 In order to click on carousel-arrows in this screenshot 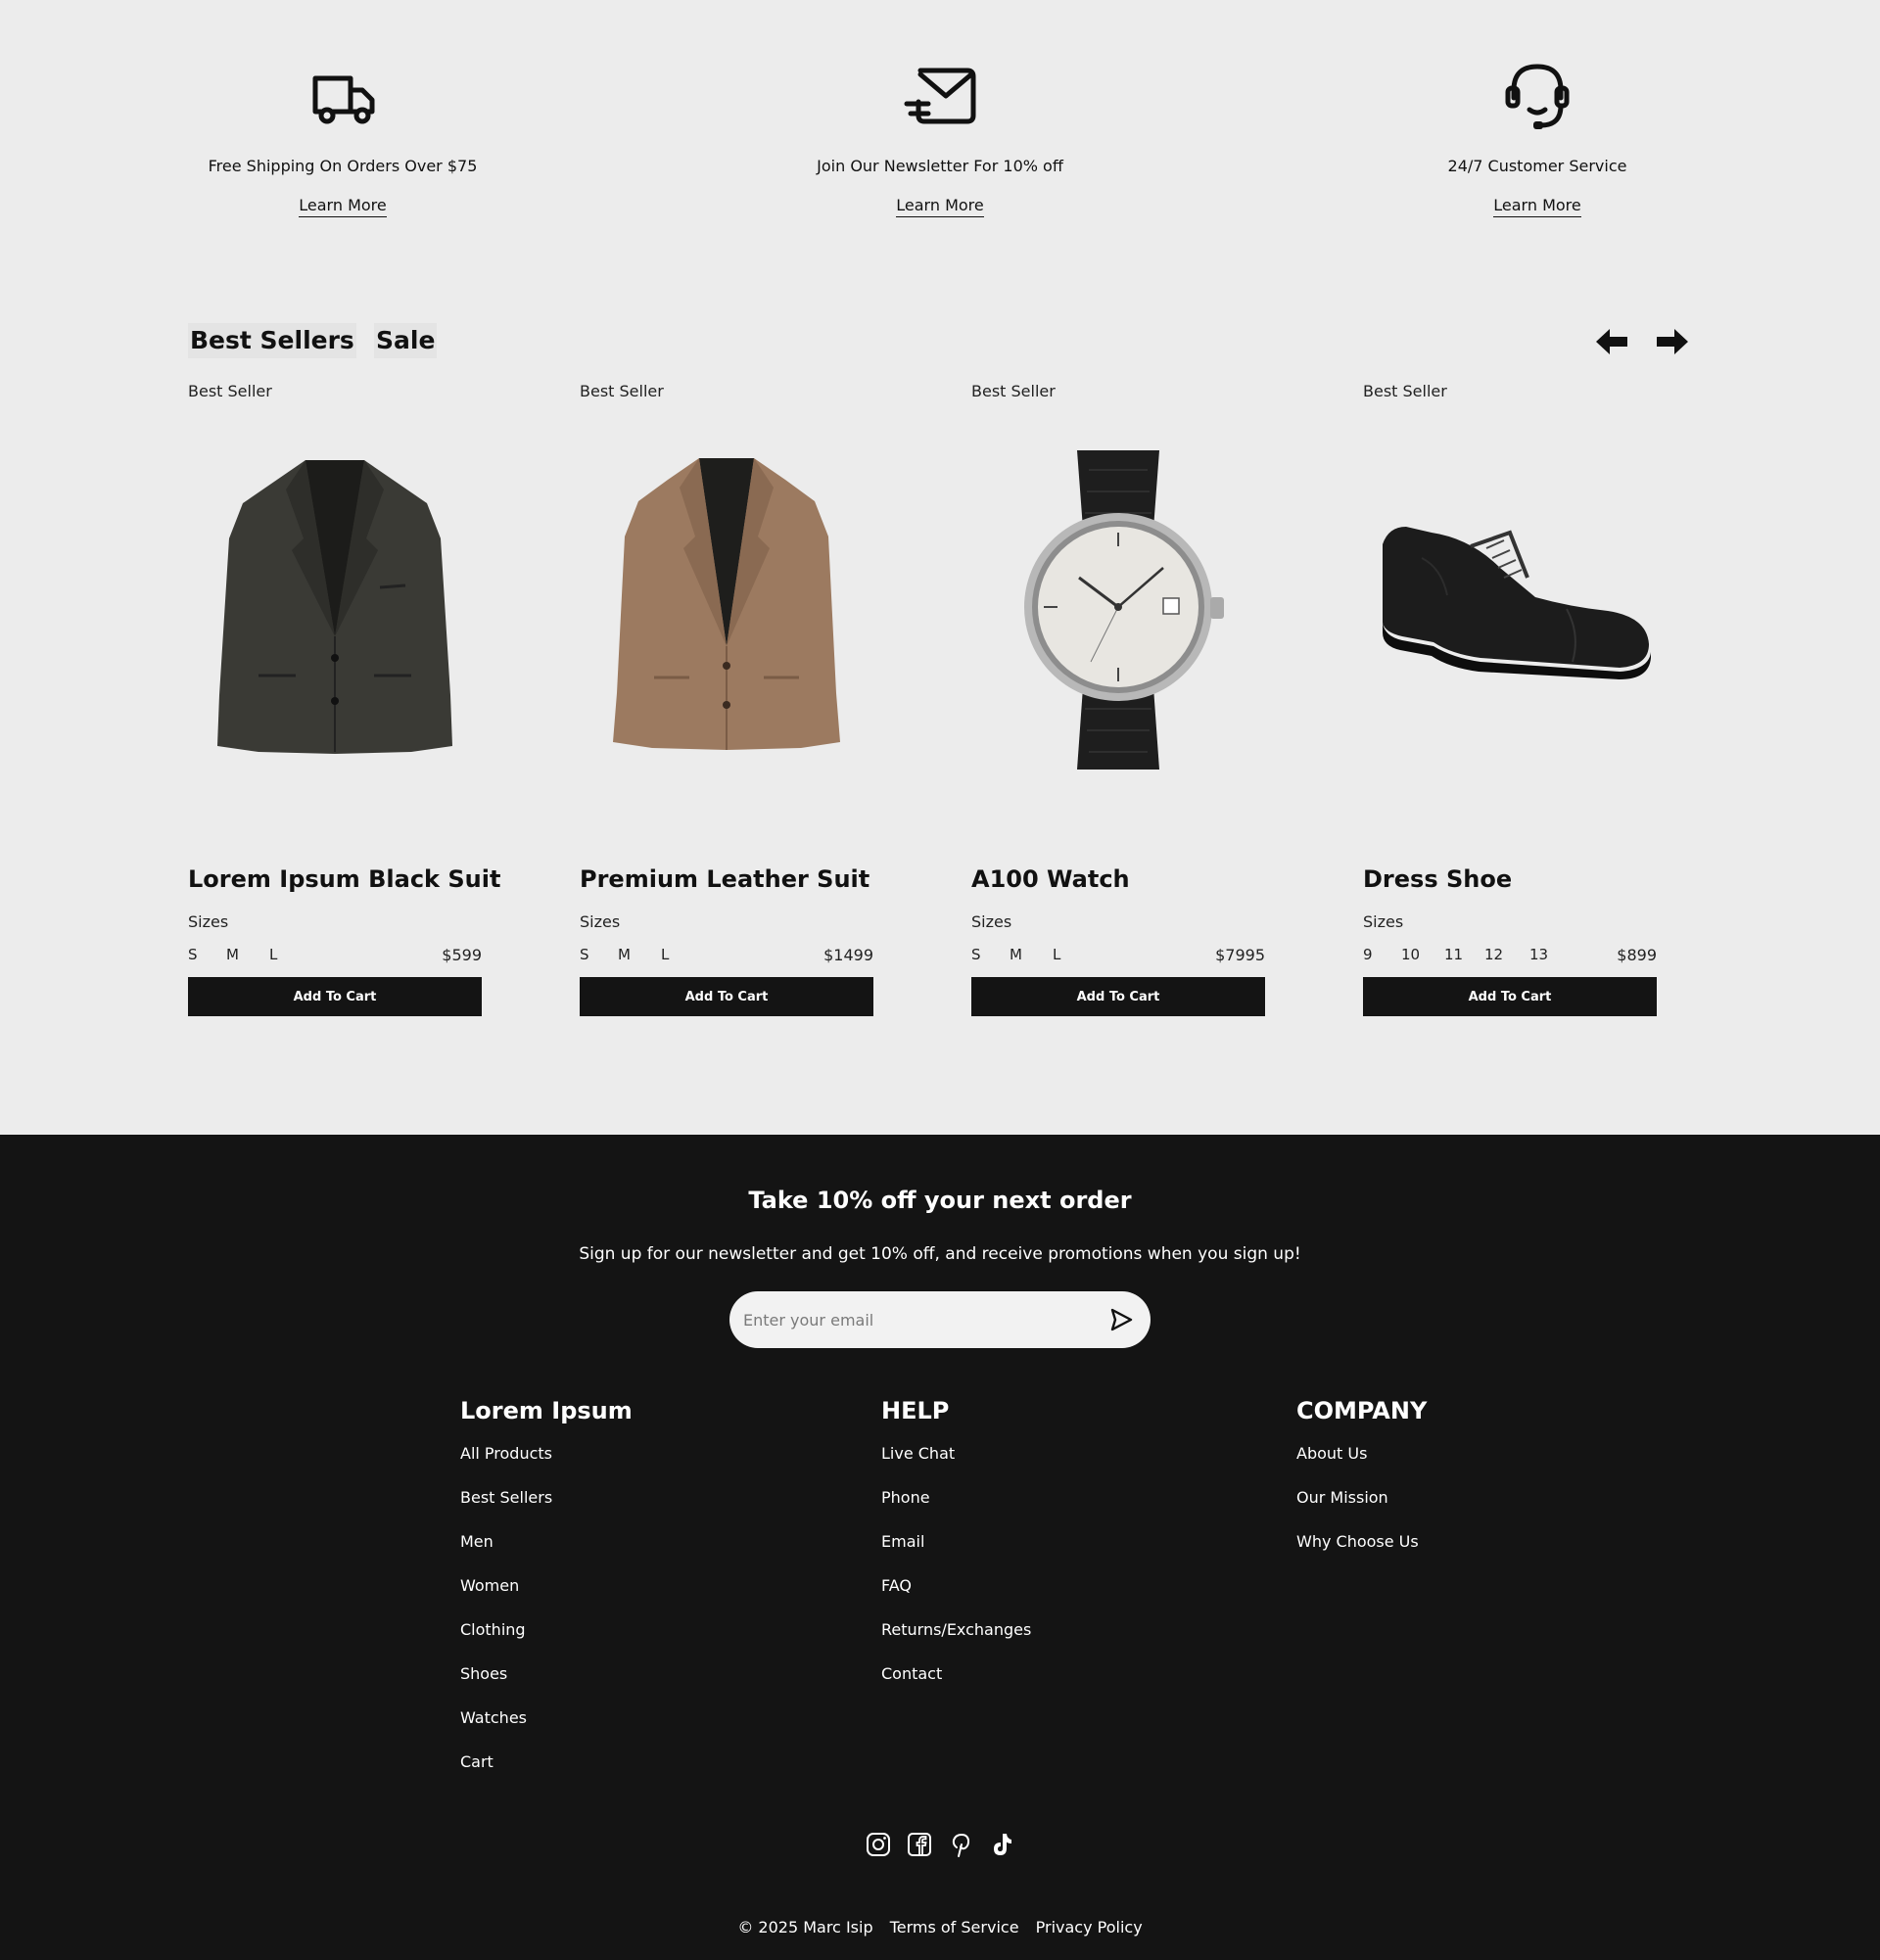, I will do `click(1641, 341)`.